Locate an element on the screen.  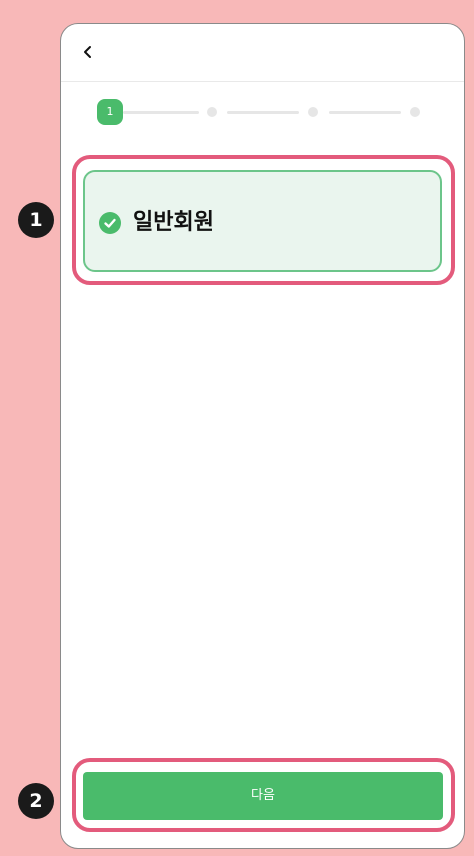
annotation-badge-1: 1 is located at coordinates (36, 220).